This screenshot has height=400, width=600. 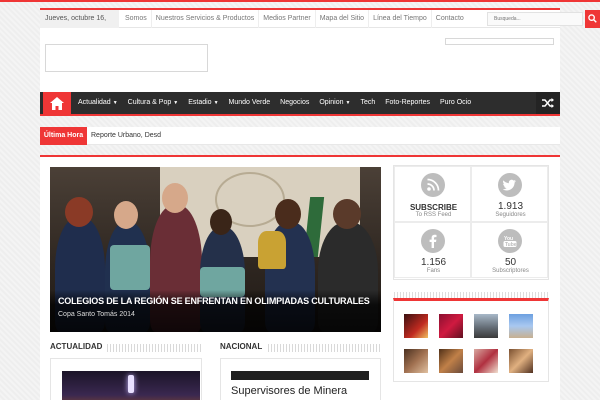 I want to click on home-icon, so click(x=57, y=103).